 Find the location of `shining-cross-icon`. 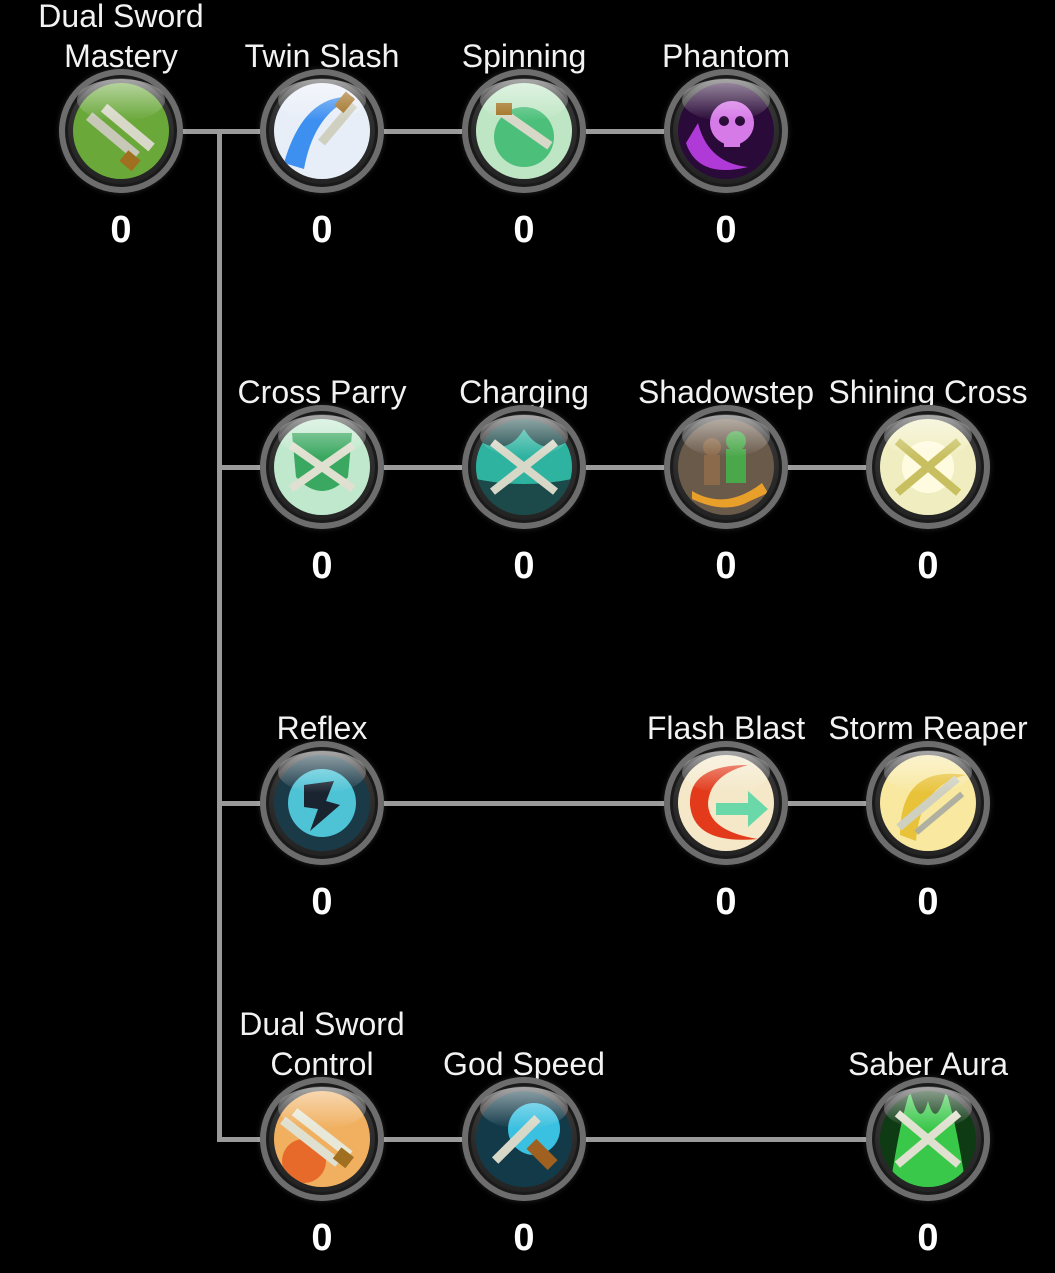

shining-cross-icon is located at coordinates (928, 467).